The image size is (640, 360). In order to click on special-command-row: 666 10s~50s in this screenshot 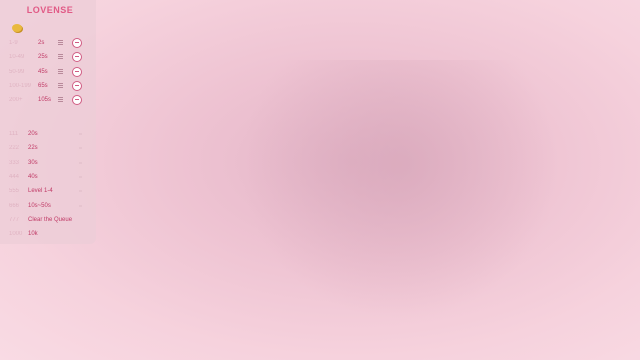, I will do `click(48, 206)`.